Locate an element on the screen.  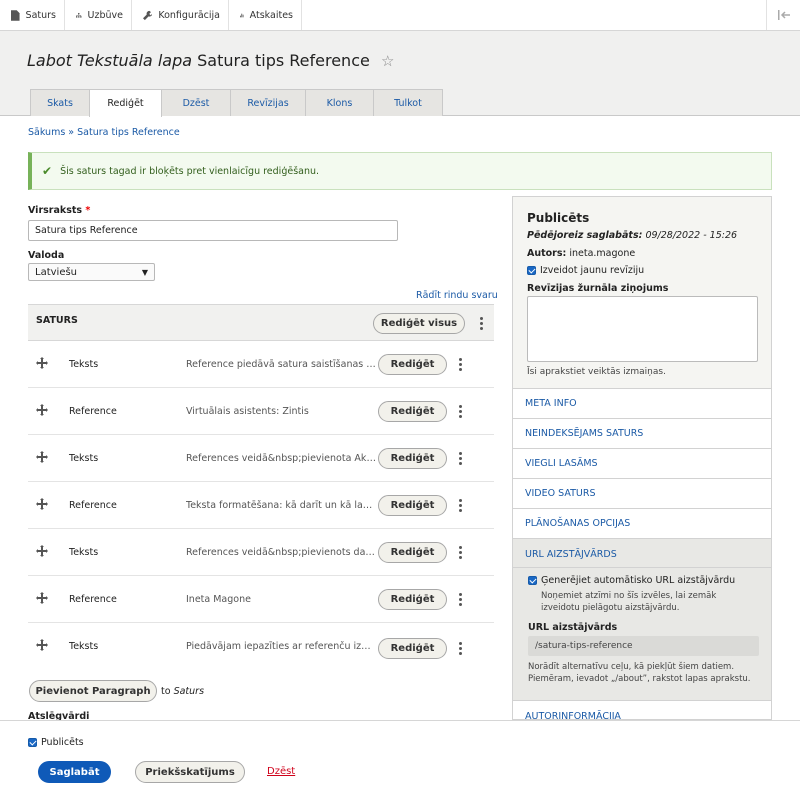
delete-link: Dzēst is located at coordinates (281, 771).